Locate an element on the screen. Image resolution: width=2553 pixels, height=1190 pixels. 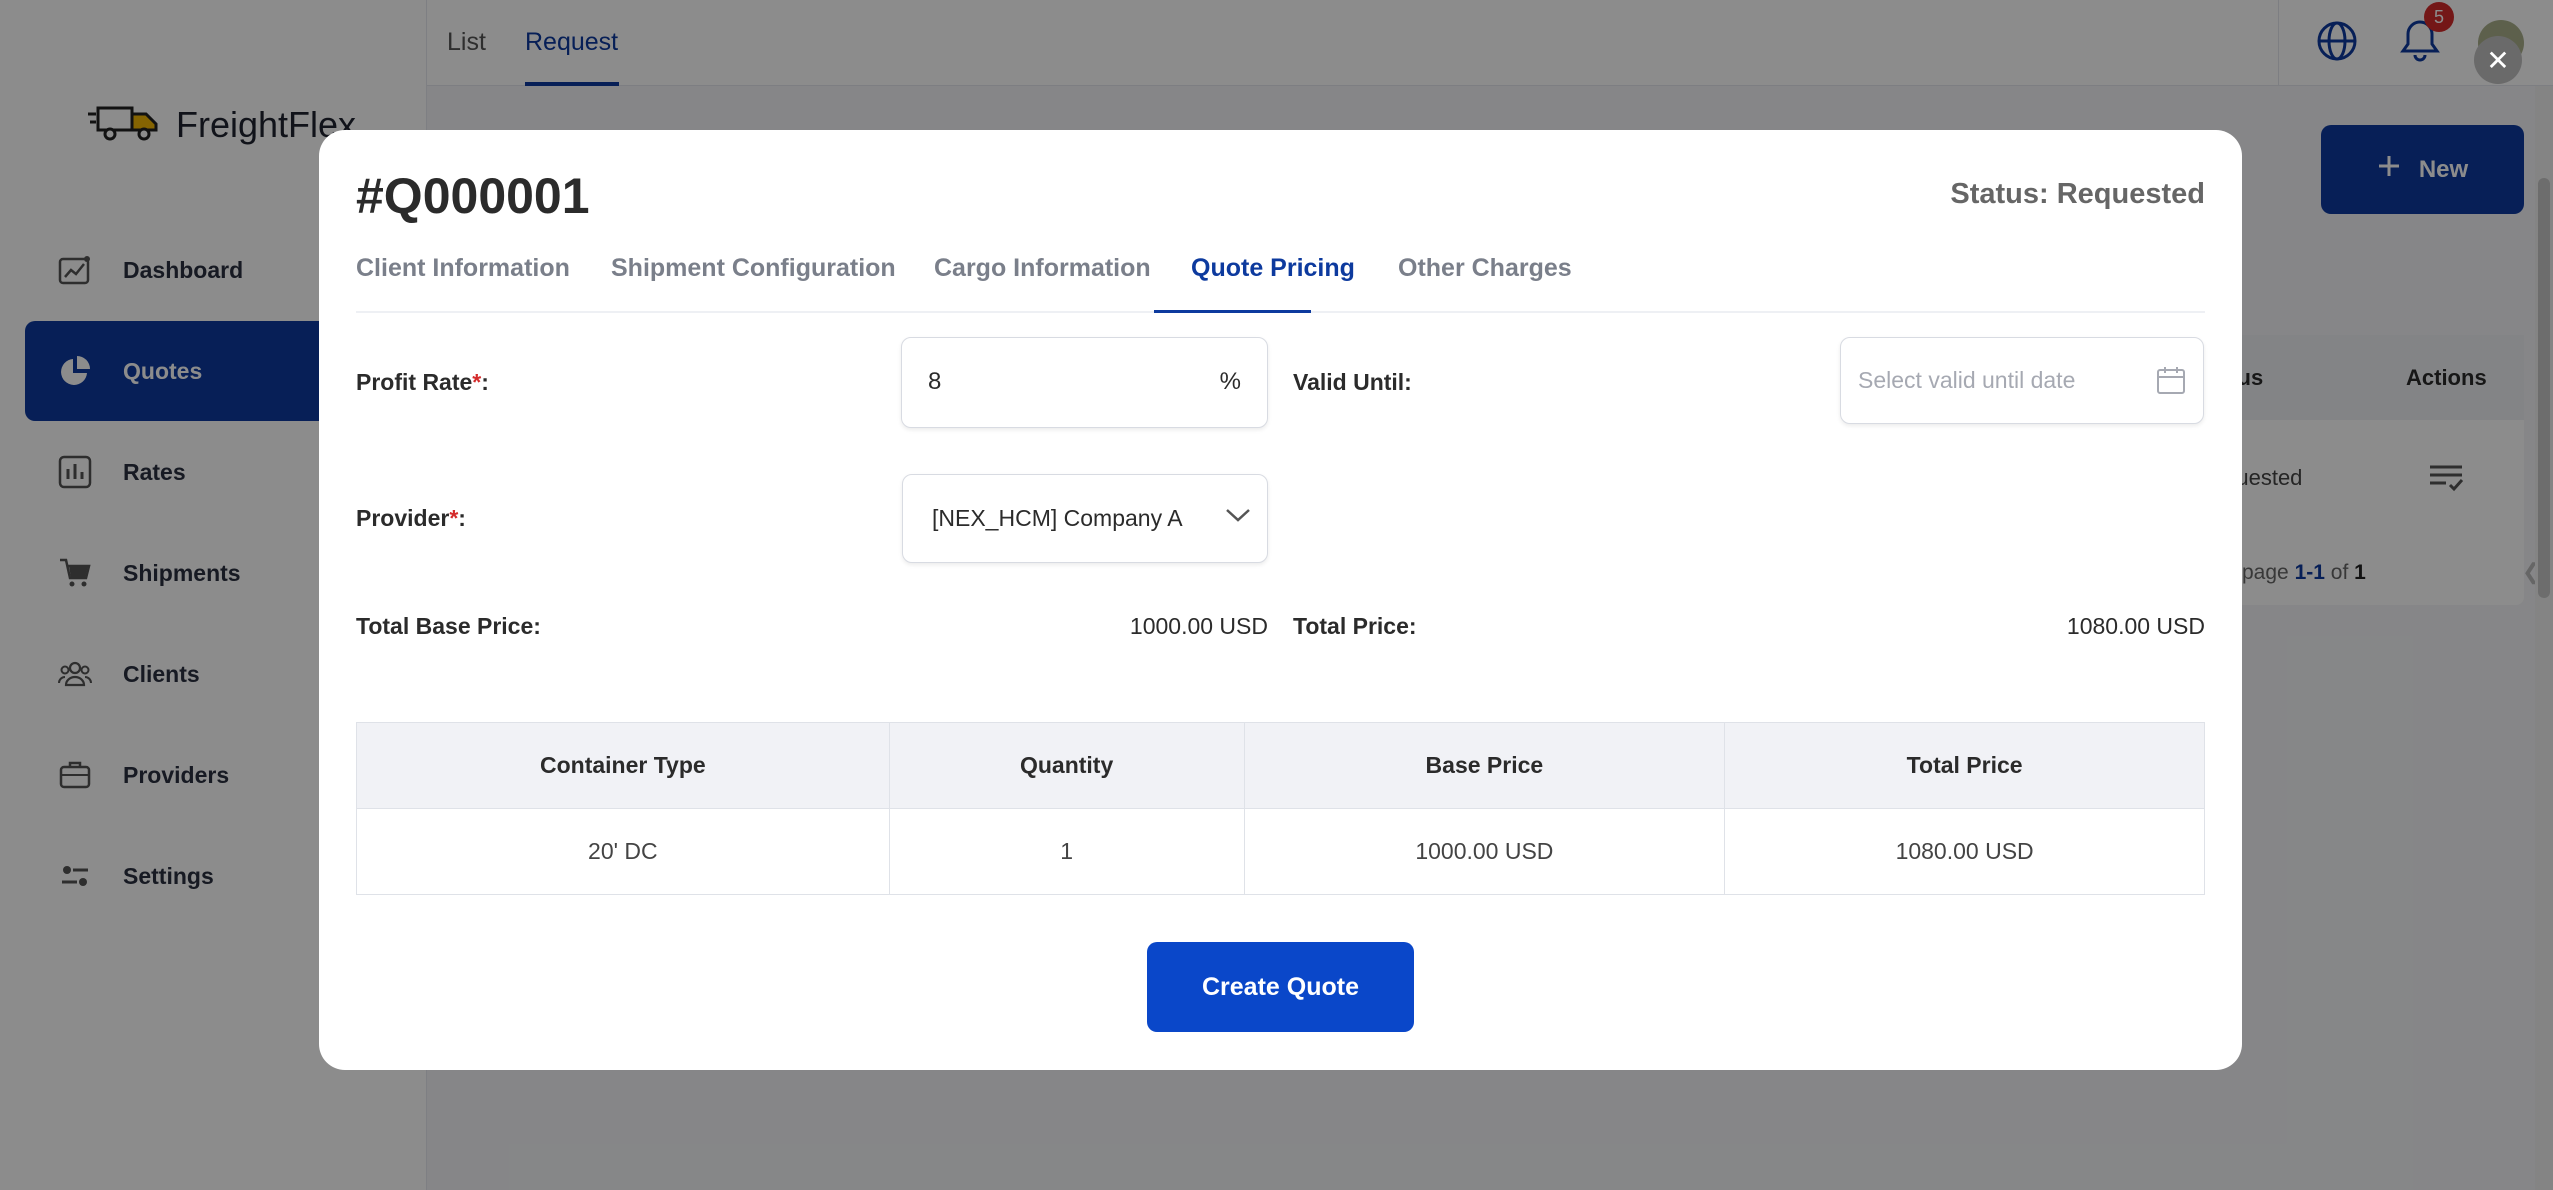
provider-label-text: Provider is located at coordinates (403, 518).